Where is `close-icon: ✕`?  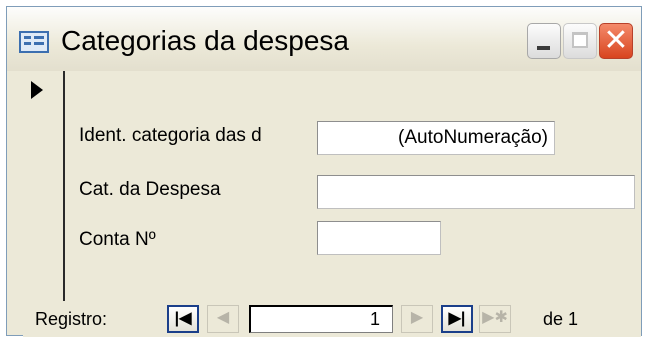 close-icon: ✕ is located at coordinates (616, 40).